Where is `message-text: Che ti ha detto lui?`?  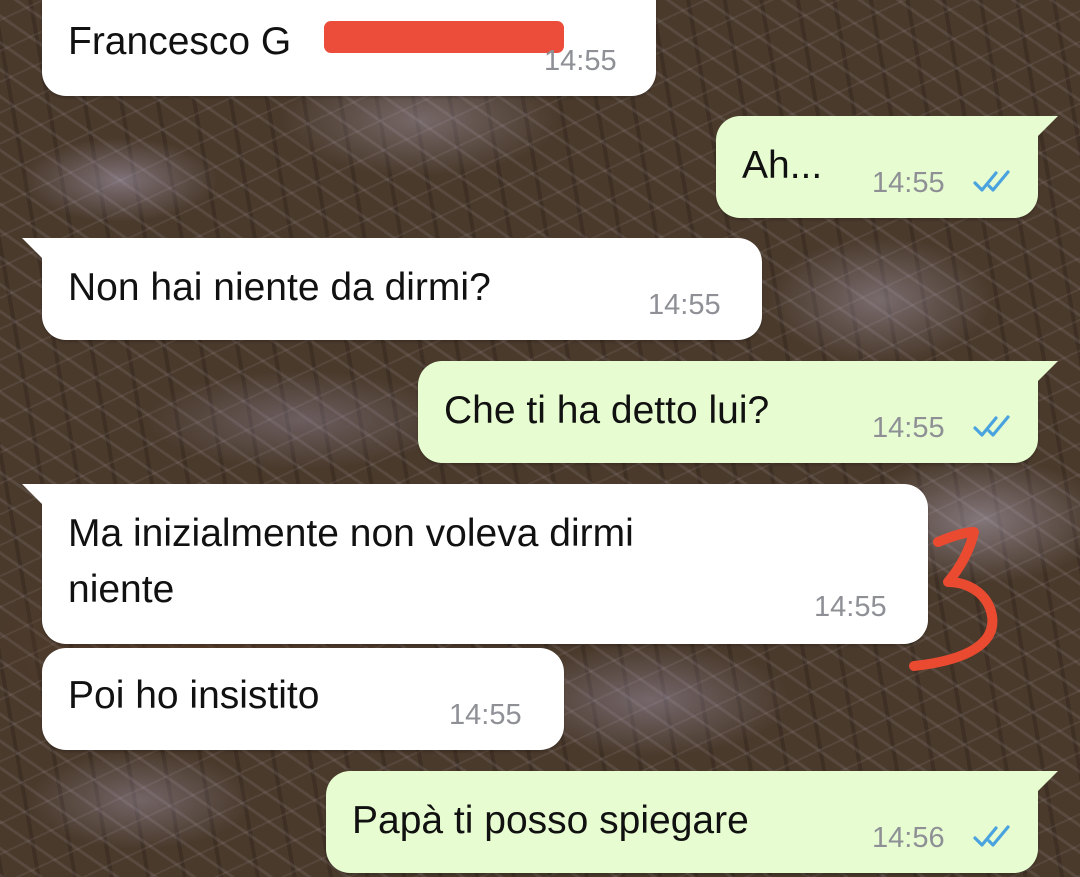 message-text: Che ti ha detto lui? is located at coordinates (607, 410).